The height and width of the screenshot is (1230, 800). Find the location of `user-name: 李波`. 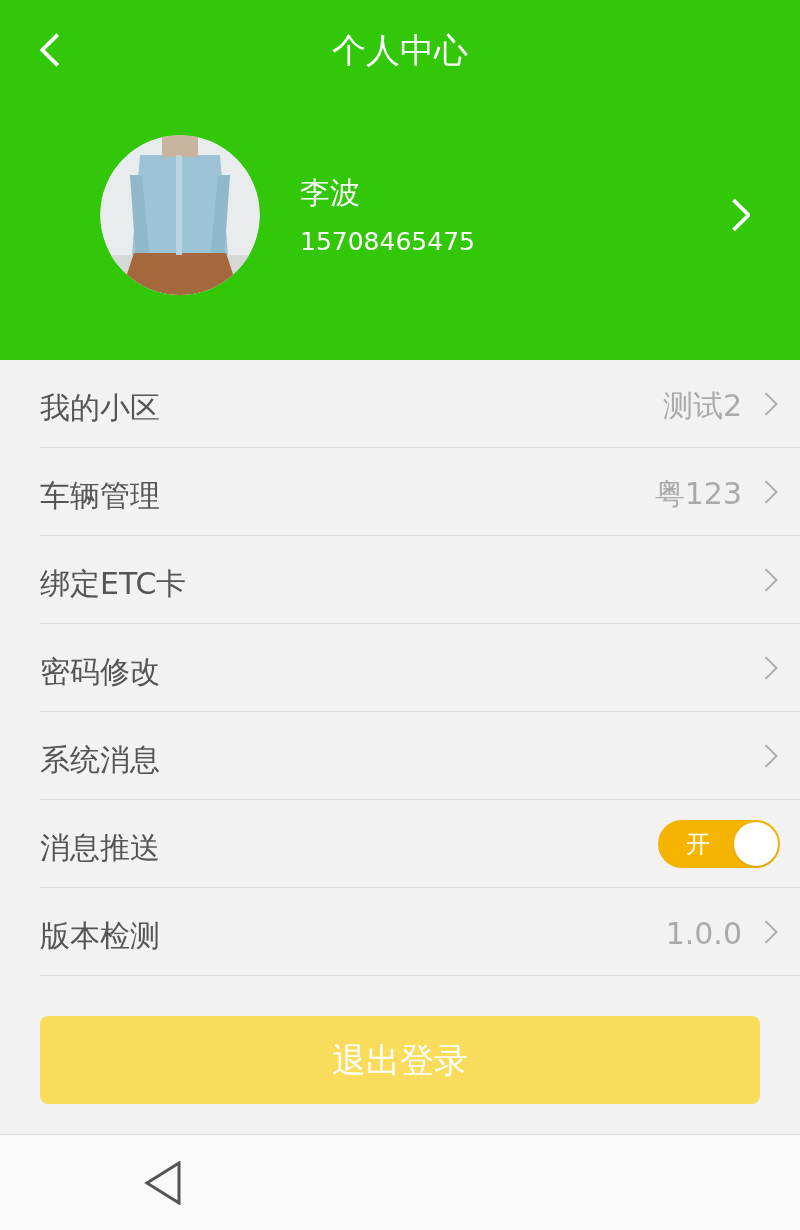

user-name: 李波 is located at coordinates (330, 192).